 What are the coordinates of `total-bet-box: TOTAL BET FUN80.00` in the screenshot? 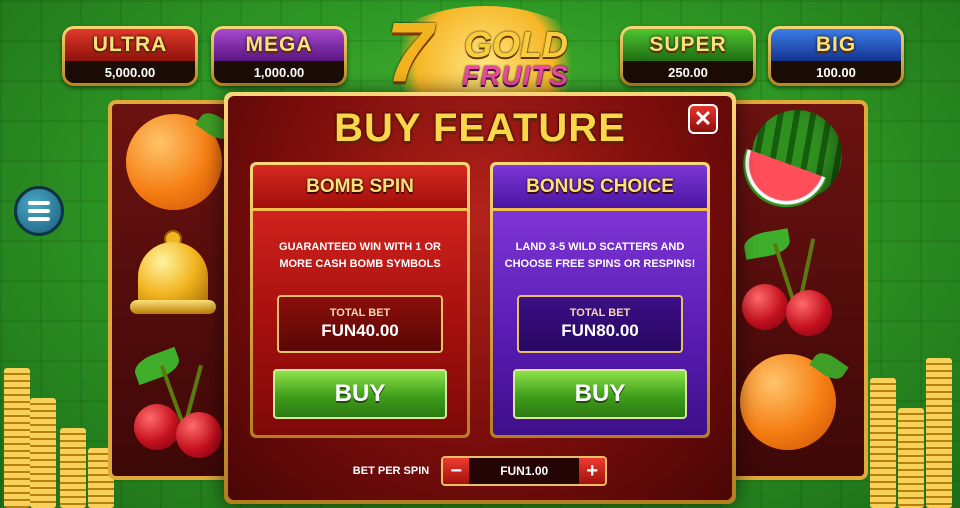 It's located at (600, 324).